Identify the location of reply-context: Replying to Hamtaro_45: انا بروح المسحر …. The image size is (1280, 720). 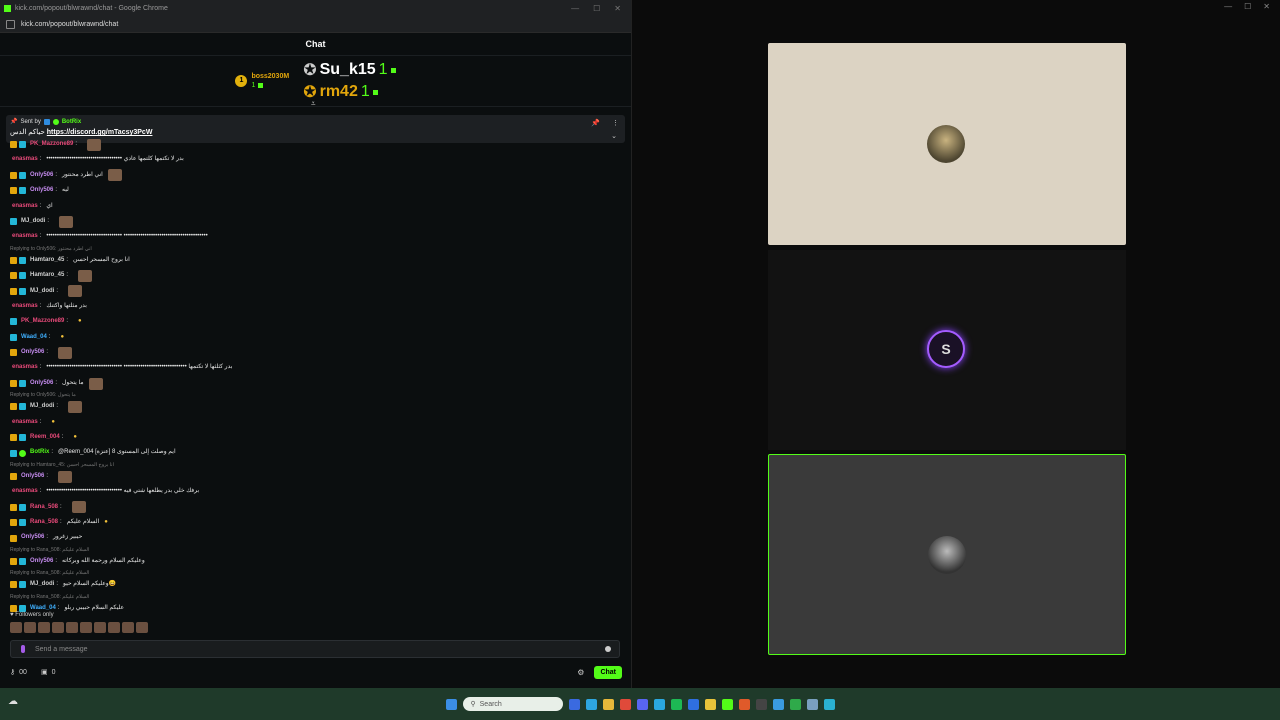
(314, 465).